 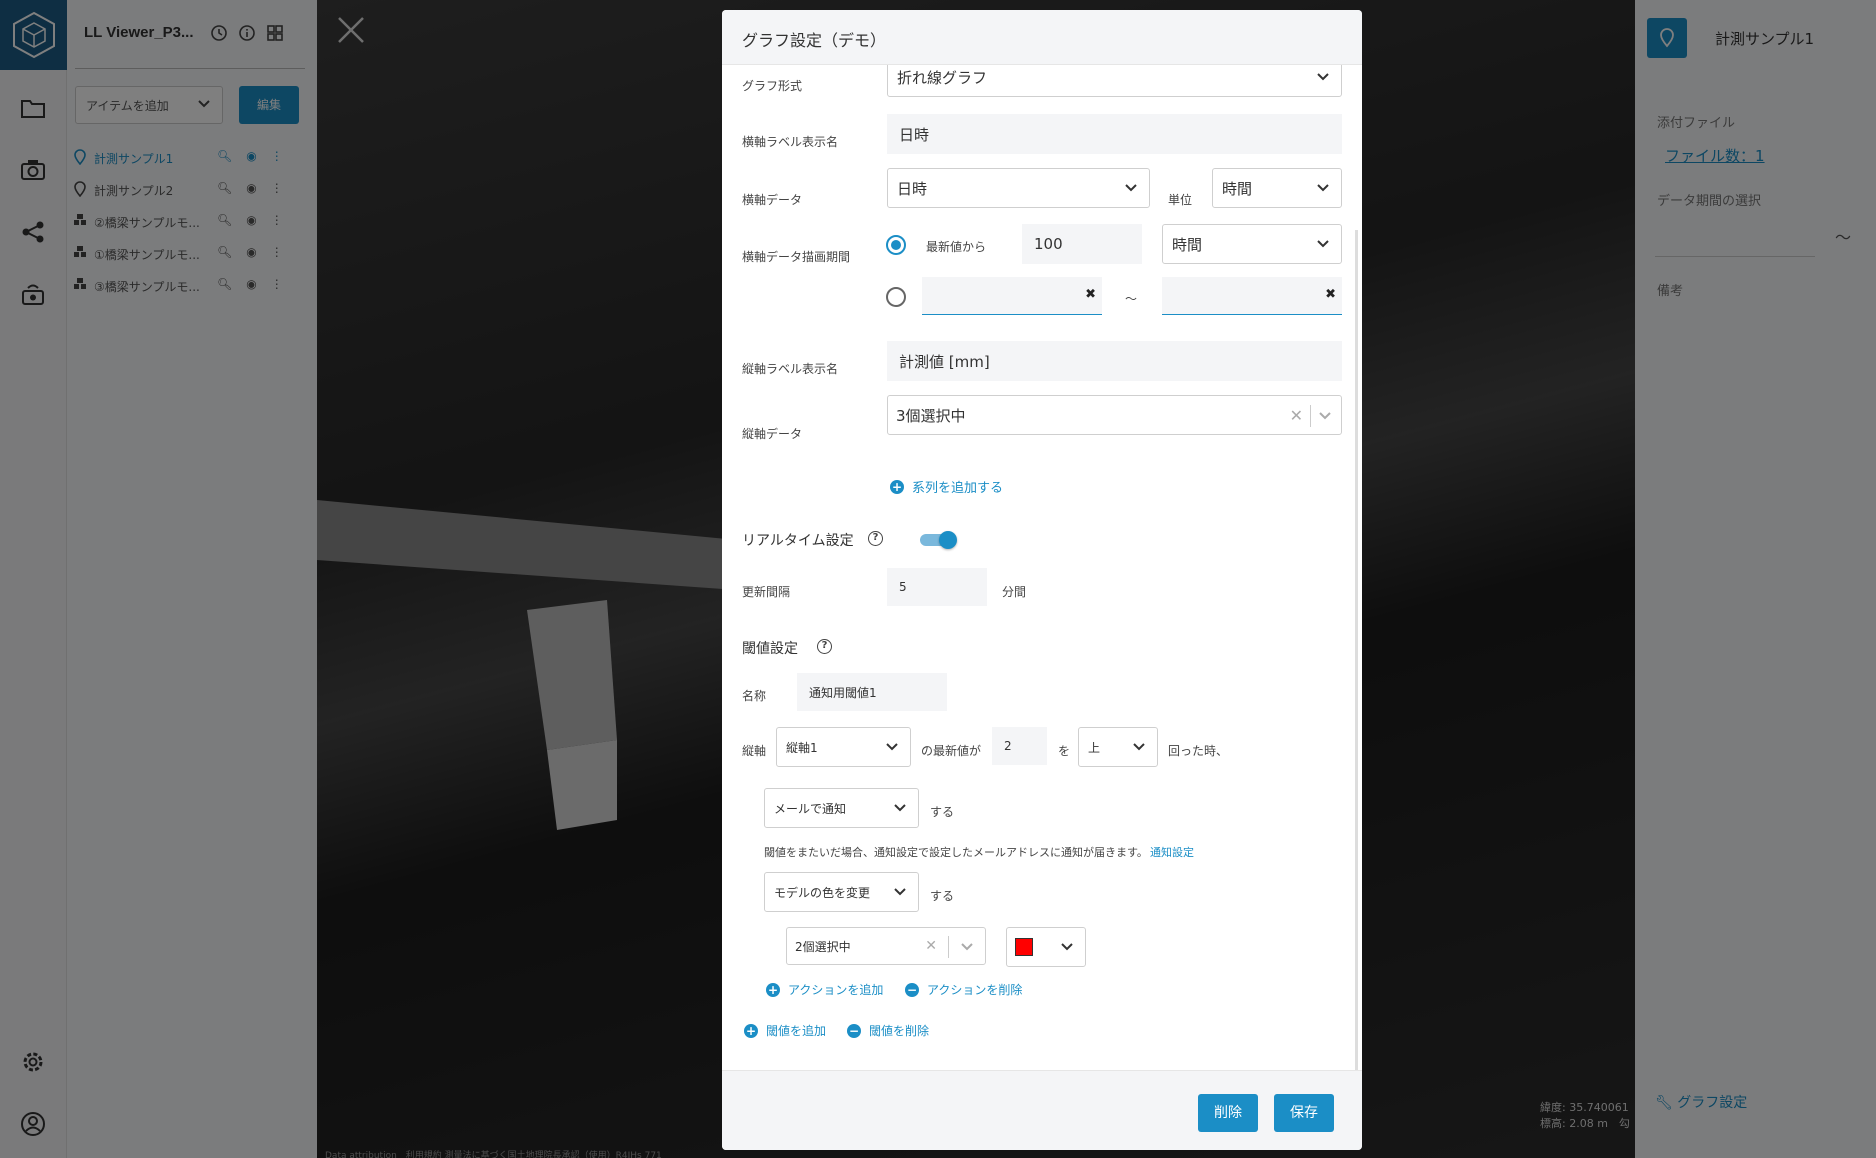 I want to click on color-swatch, so click(x=1024, y=947).